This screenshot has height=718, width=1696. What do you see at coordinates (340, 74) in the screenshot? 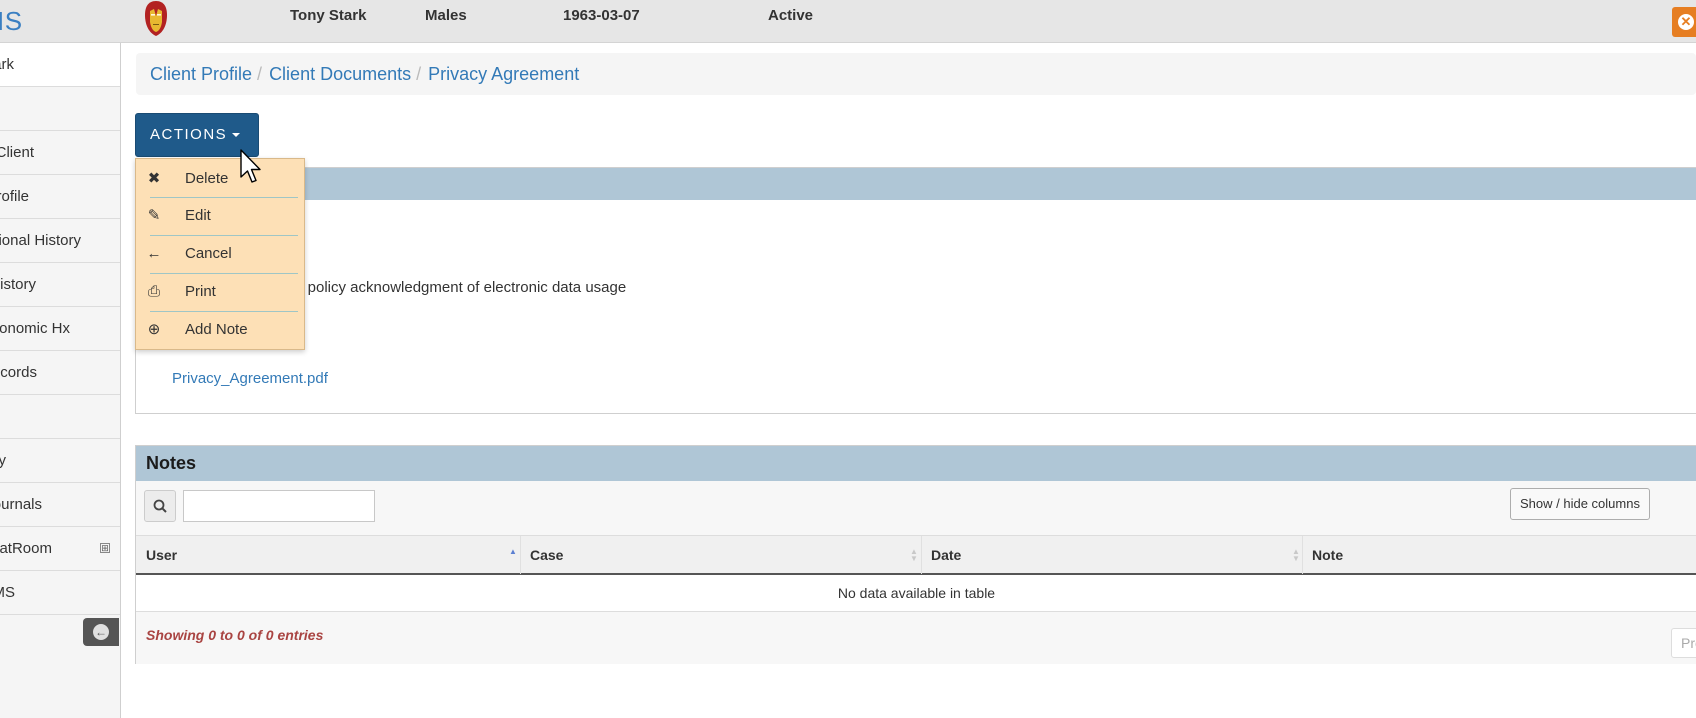
I see `breadcrumb-client-documents: Client Documents` at bounding box center [340, 74].